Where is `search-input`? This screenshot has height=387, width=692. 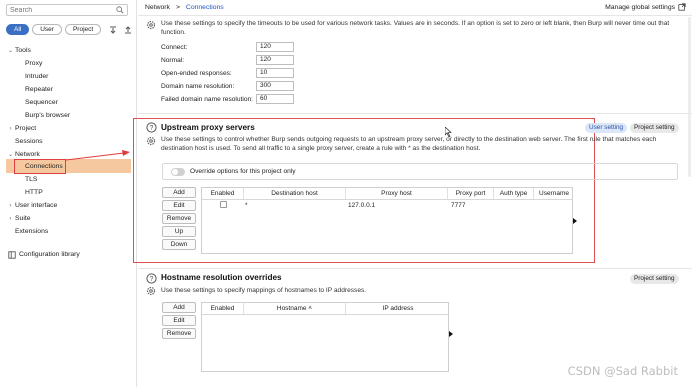 search-input is located at coordinates (57, 10).